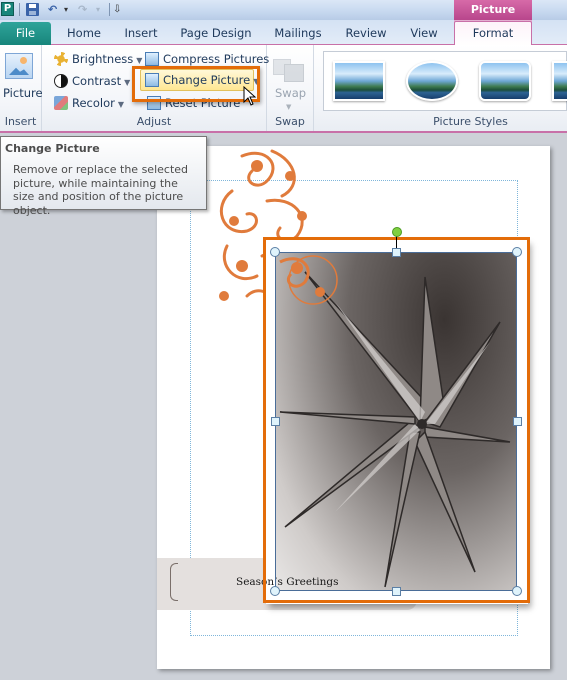 This screenshot has width=567, height=680. What do you see at coordinates (517, 252) in the screenshot?
I see `resize-handle-top-right` at bounding box center [517, 252].